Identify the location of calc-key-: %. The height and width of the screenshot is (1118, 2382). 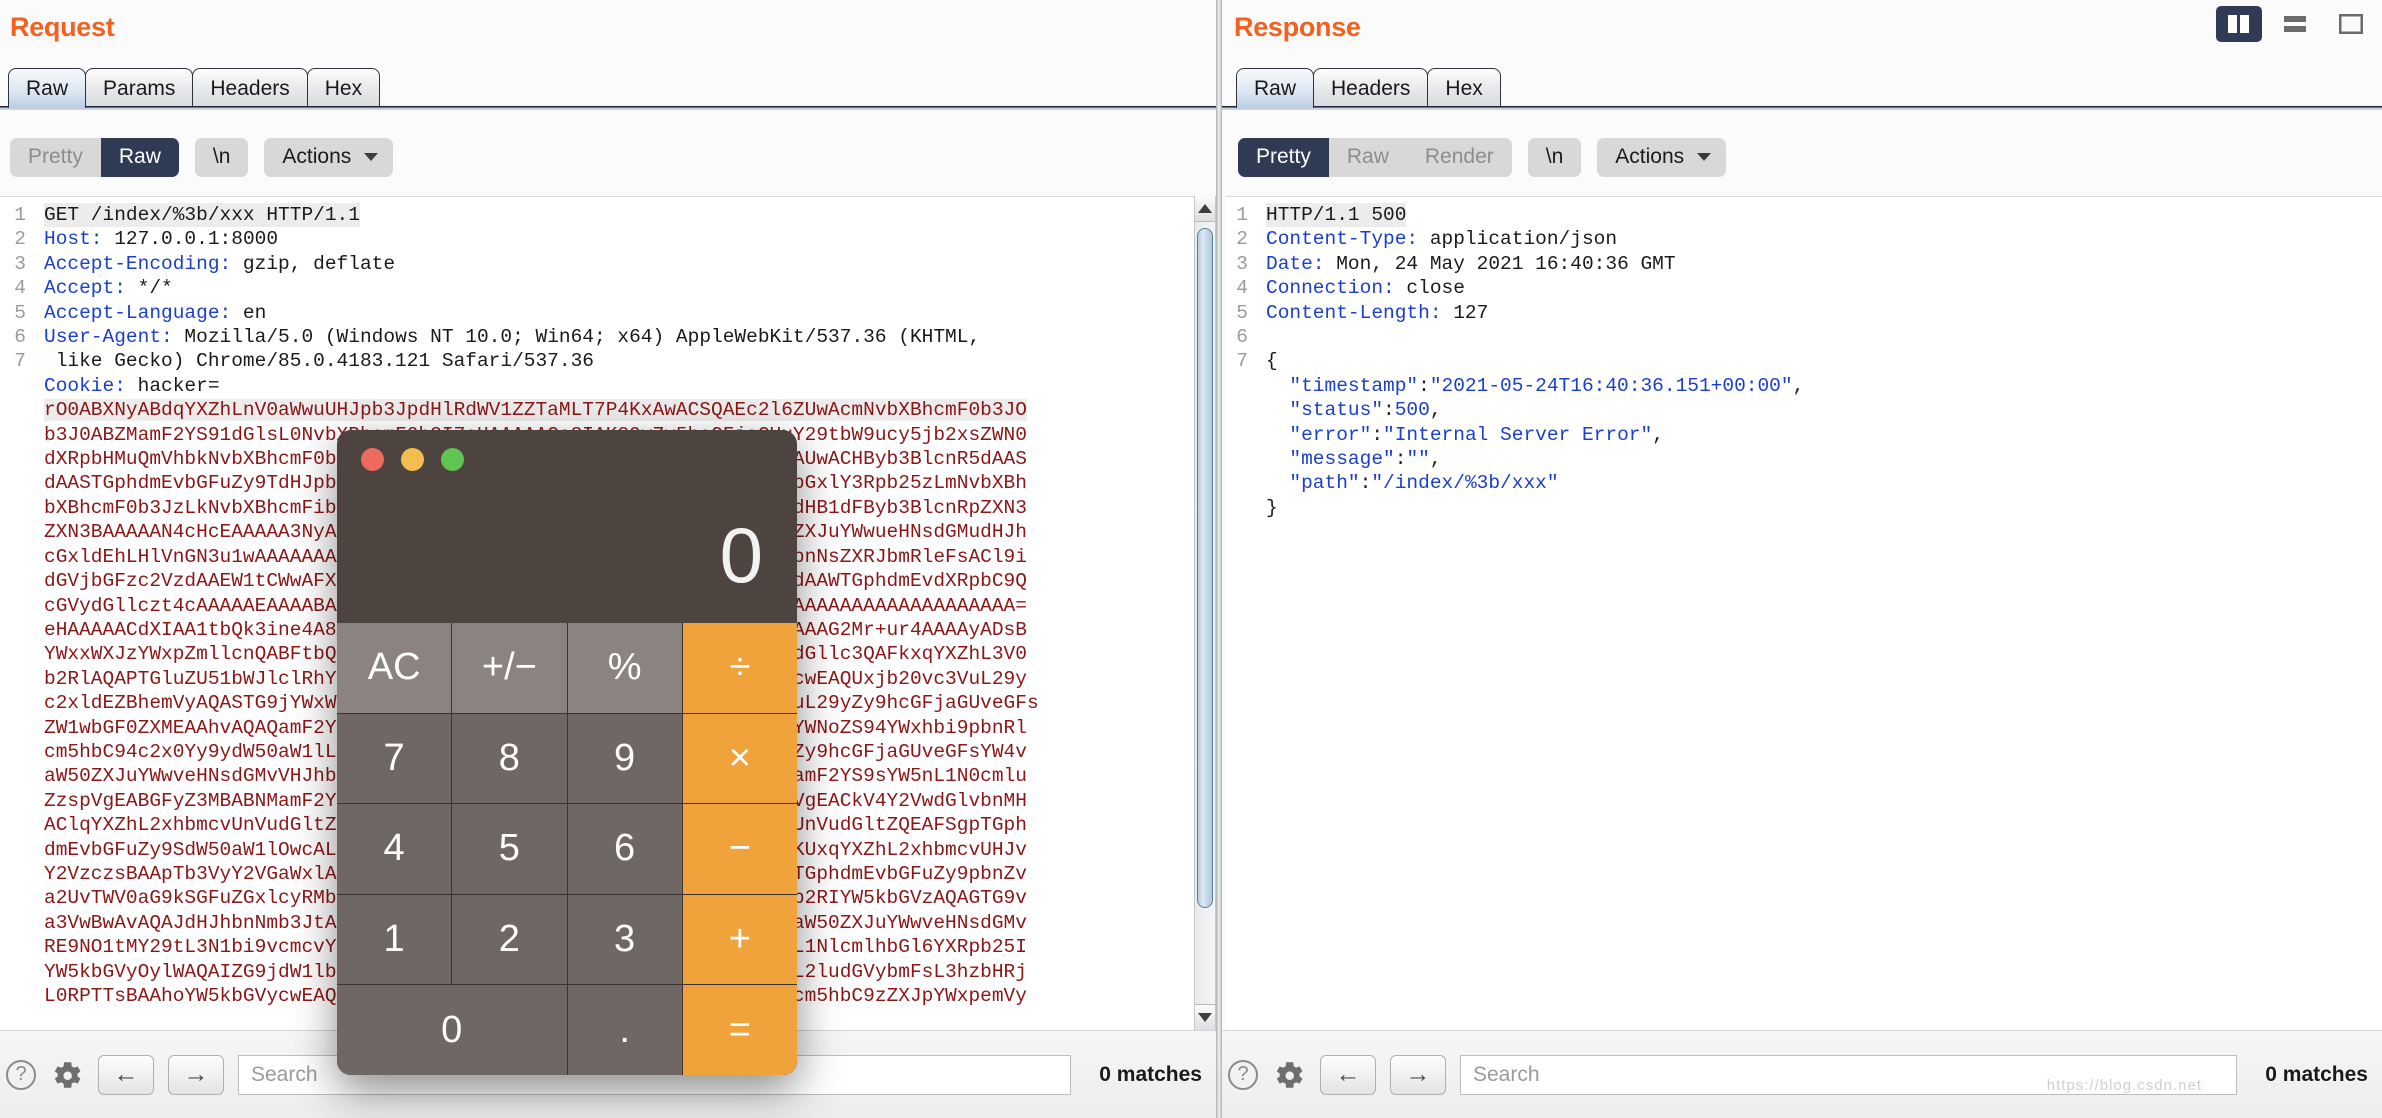
(624, 668).